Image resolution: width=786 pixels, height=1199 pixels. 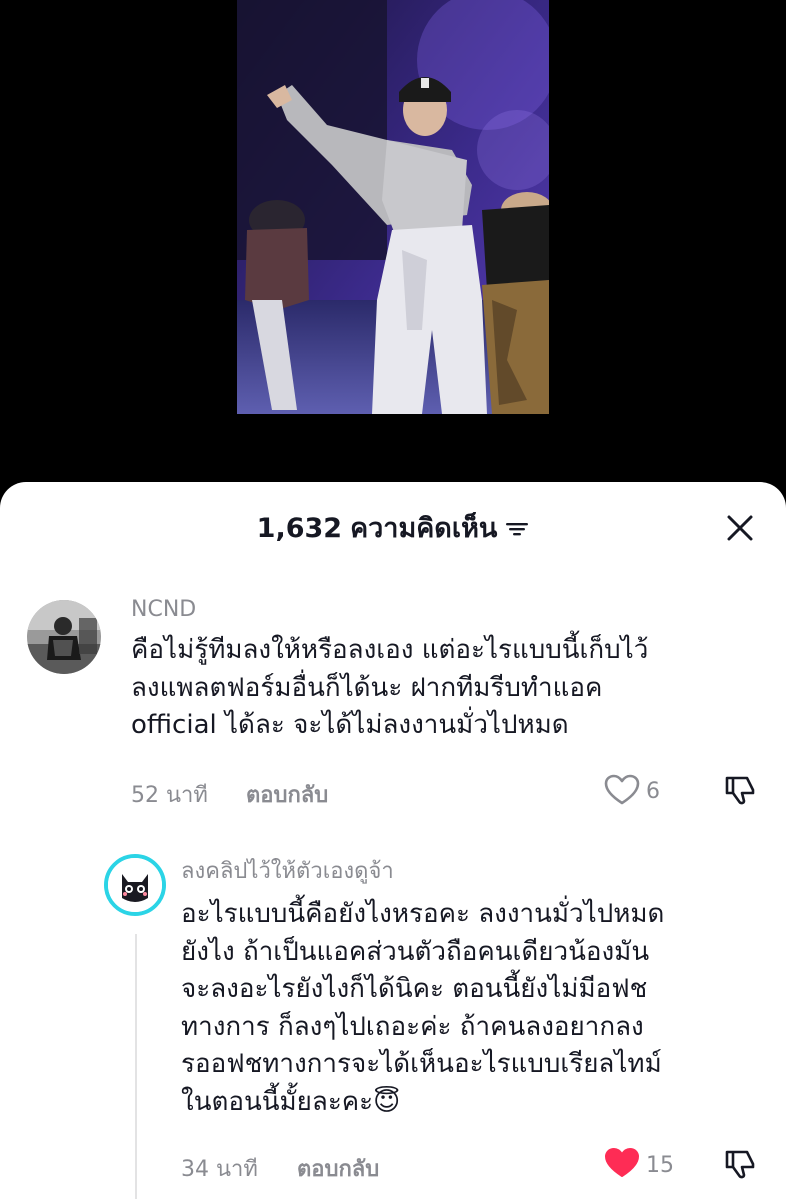 What do you see at coordinates (740, 528) in the screenshot?
I see `close-icon` at bounding box center [740, 528].